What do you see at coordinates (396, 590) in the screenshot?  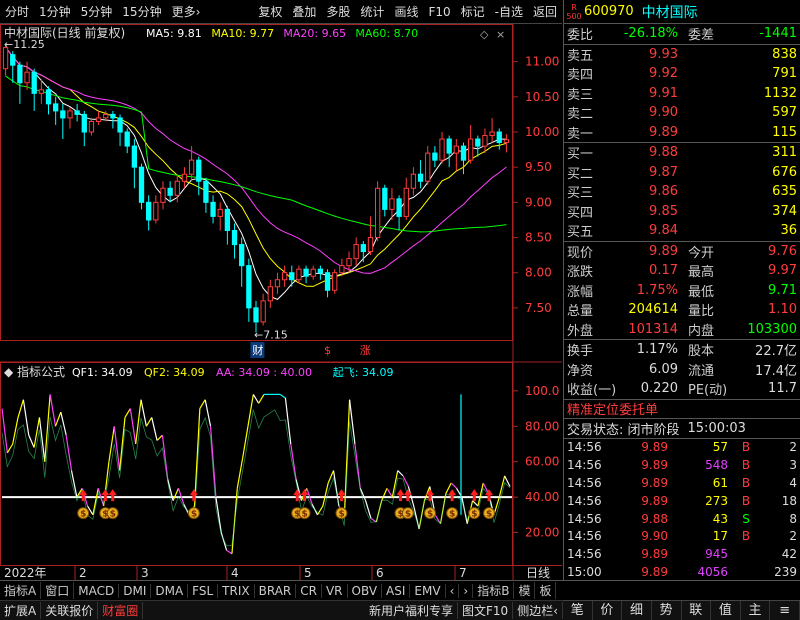 I see `indicator-tab-11: ASI` at bounding box center [396, 590].